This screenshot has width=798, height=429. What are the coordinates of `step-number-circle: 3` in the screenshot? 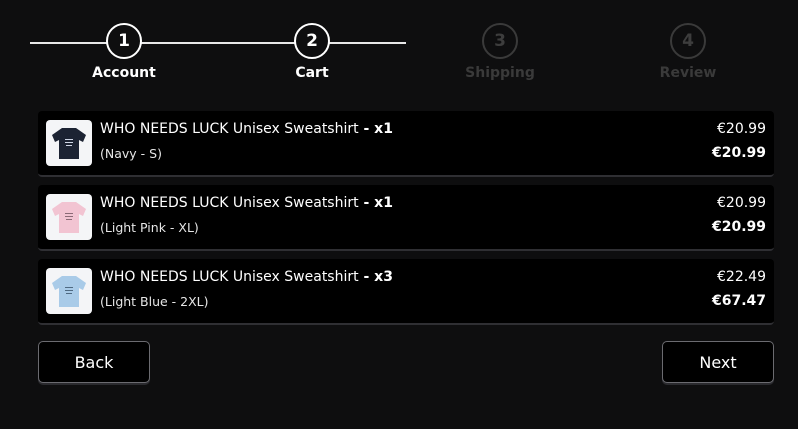 It's located at (500, 41).